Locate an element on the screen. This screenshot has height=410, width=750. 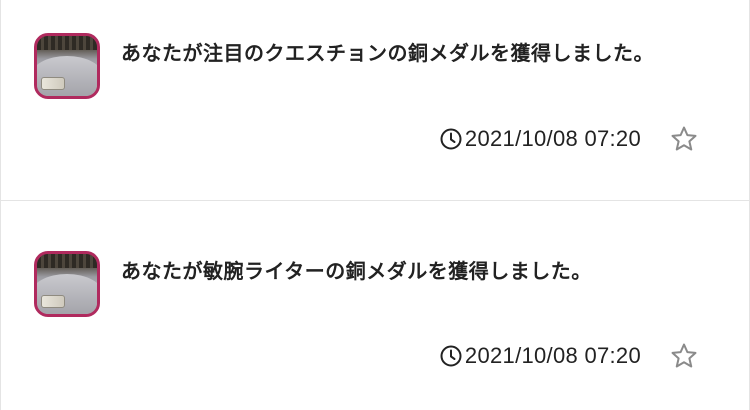
notification-message: あなたが注目のクエスチョンの銅メダルを獲得しました。 is located at coordinates (387, 53).